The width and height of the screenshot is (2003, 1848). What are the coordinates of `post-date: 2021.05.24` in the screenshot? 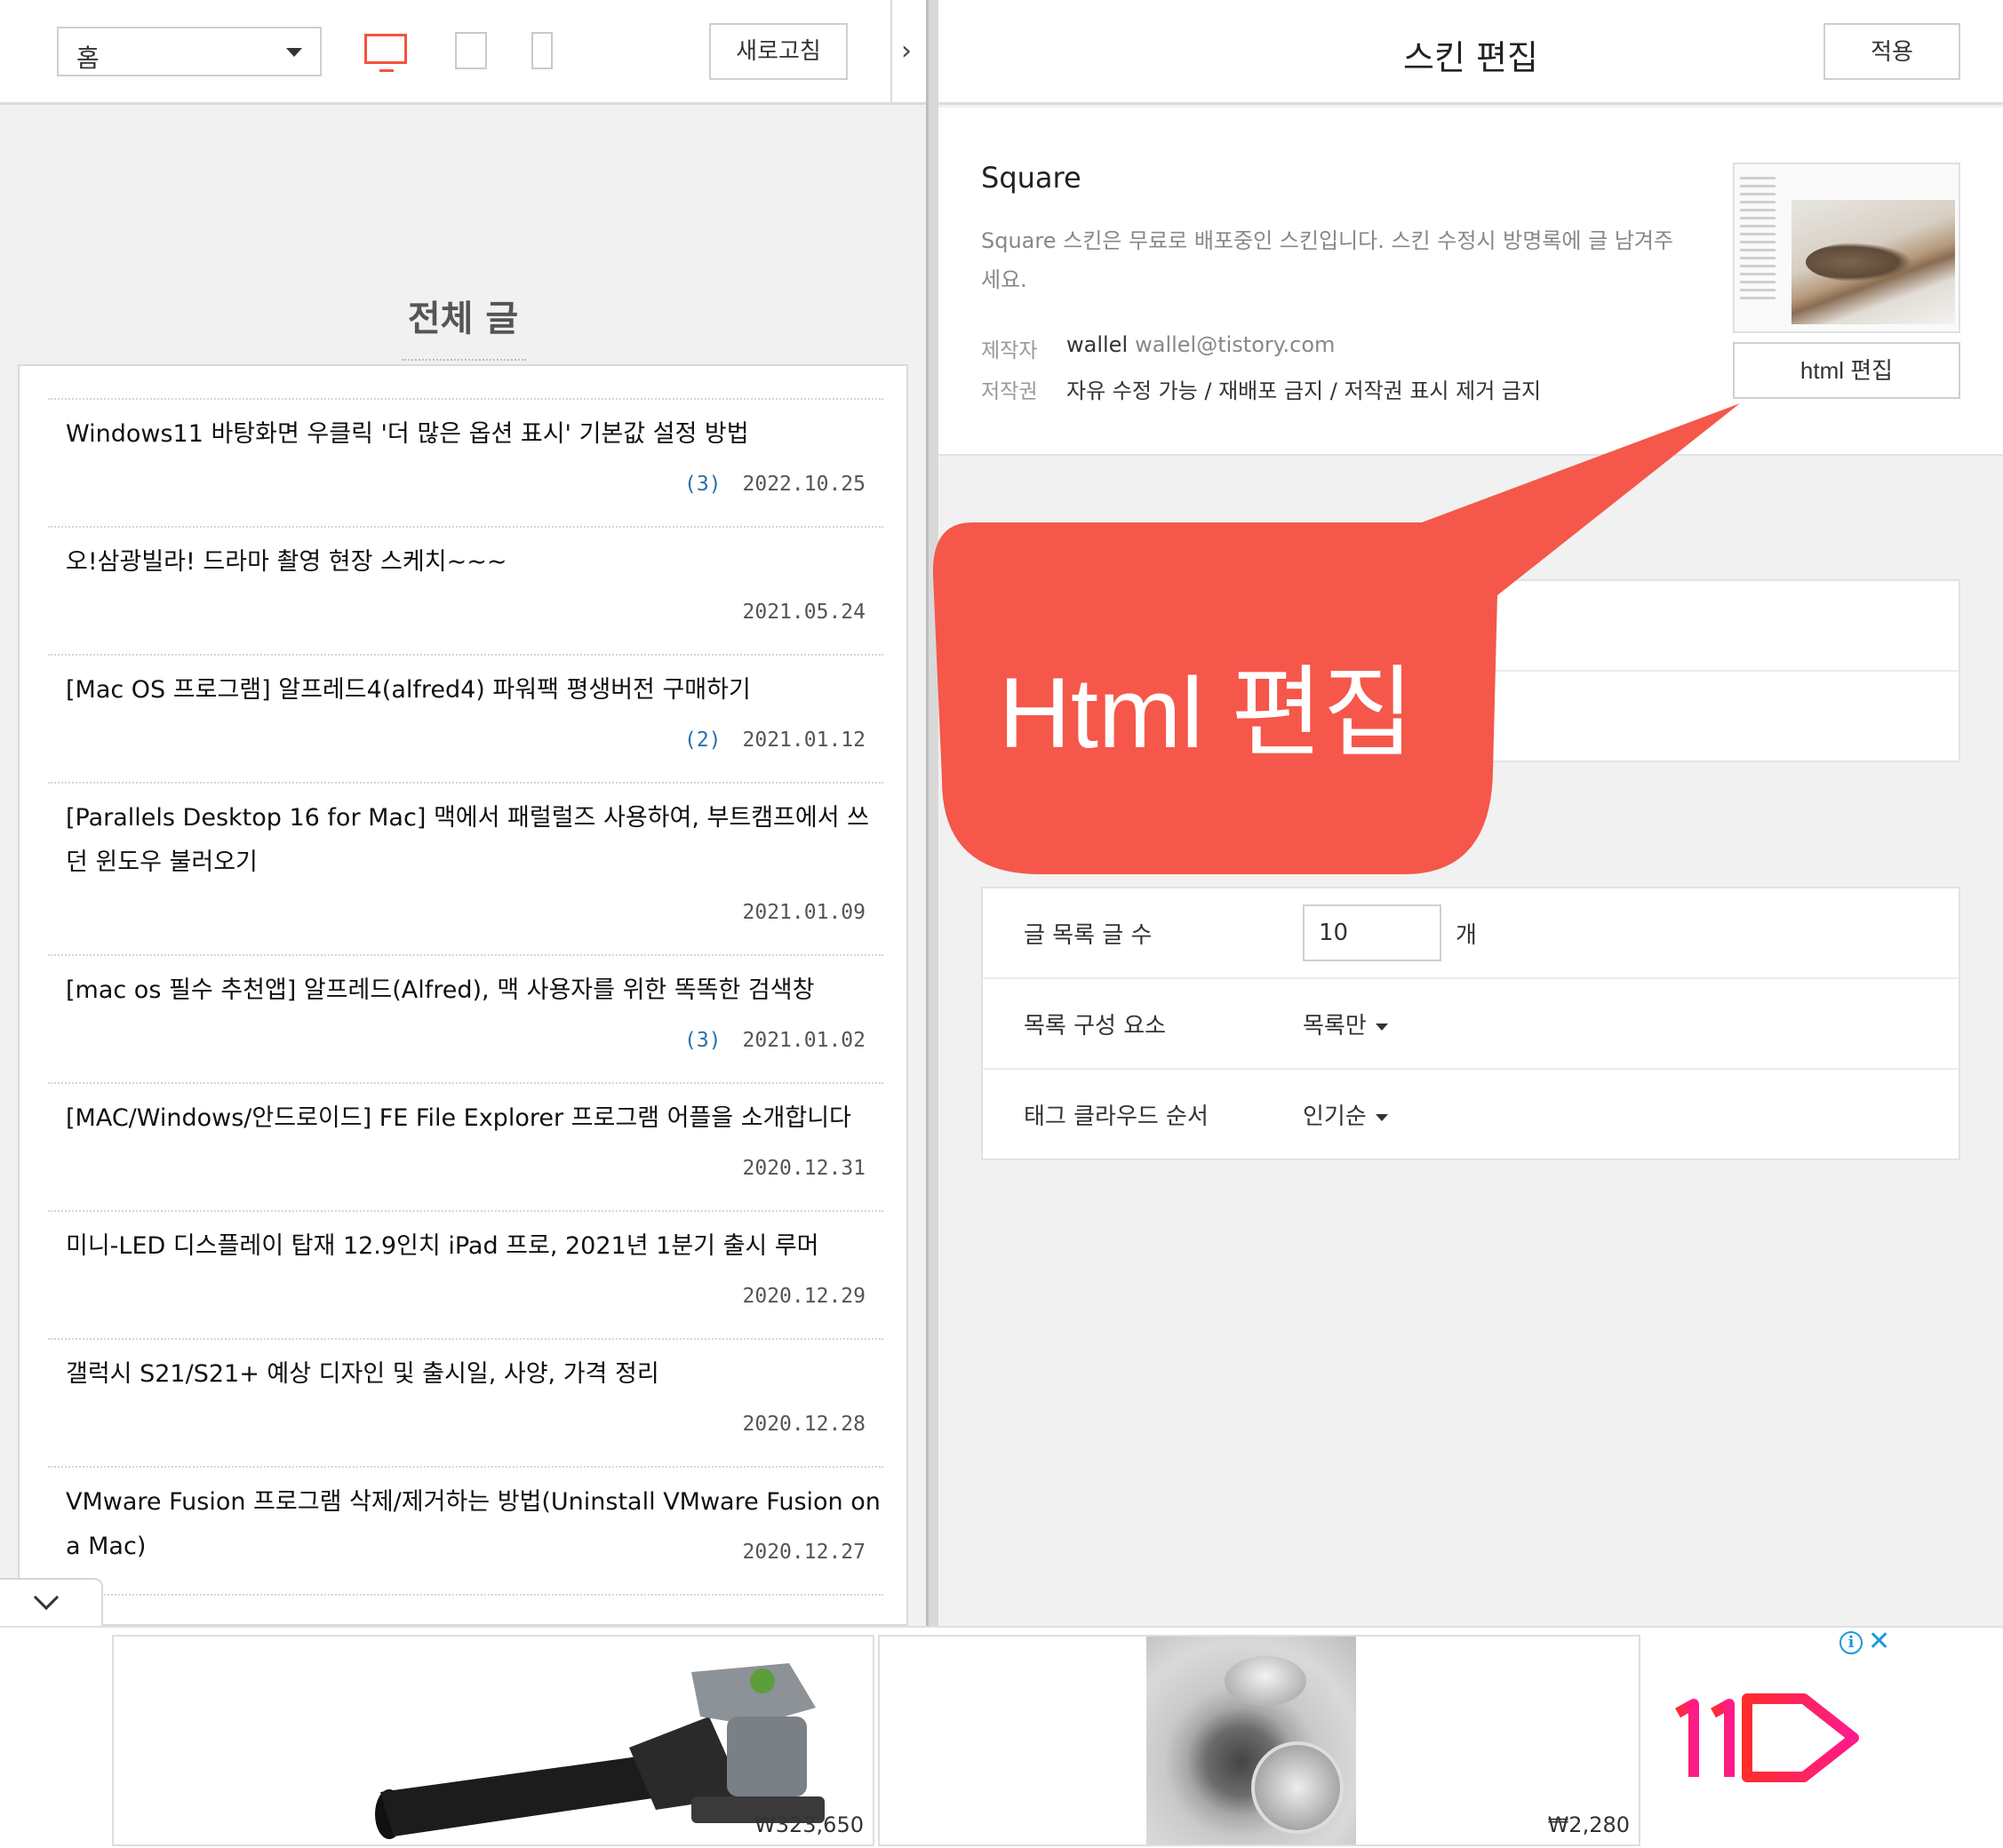 It's located at (804, 612).